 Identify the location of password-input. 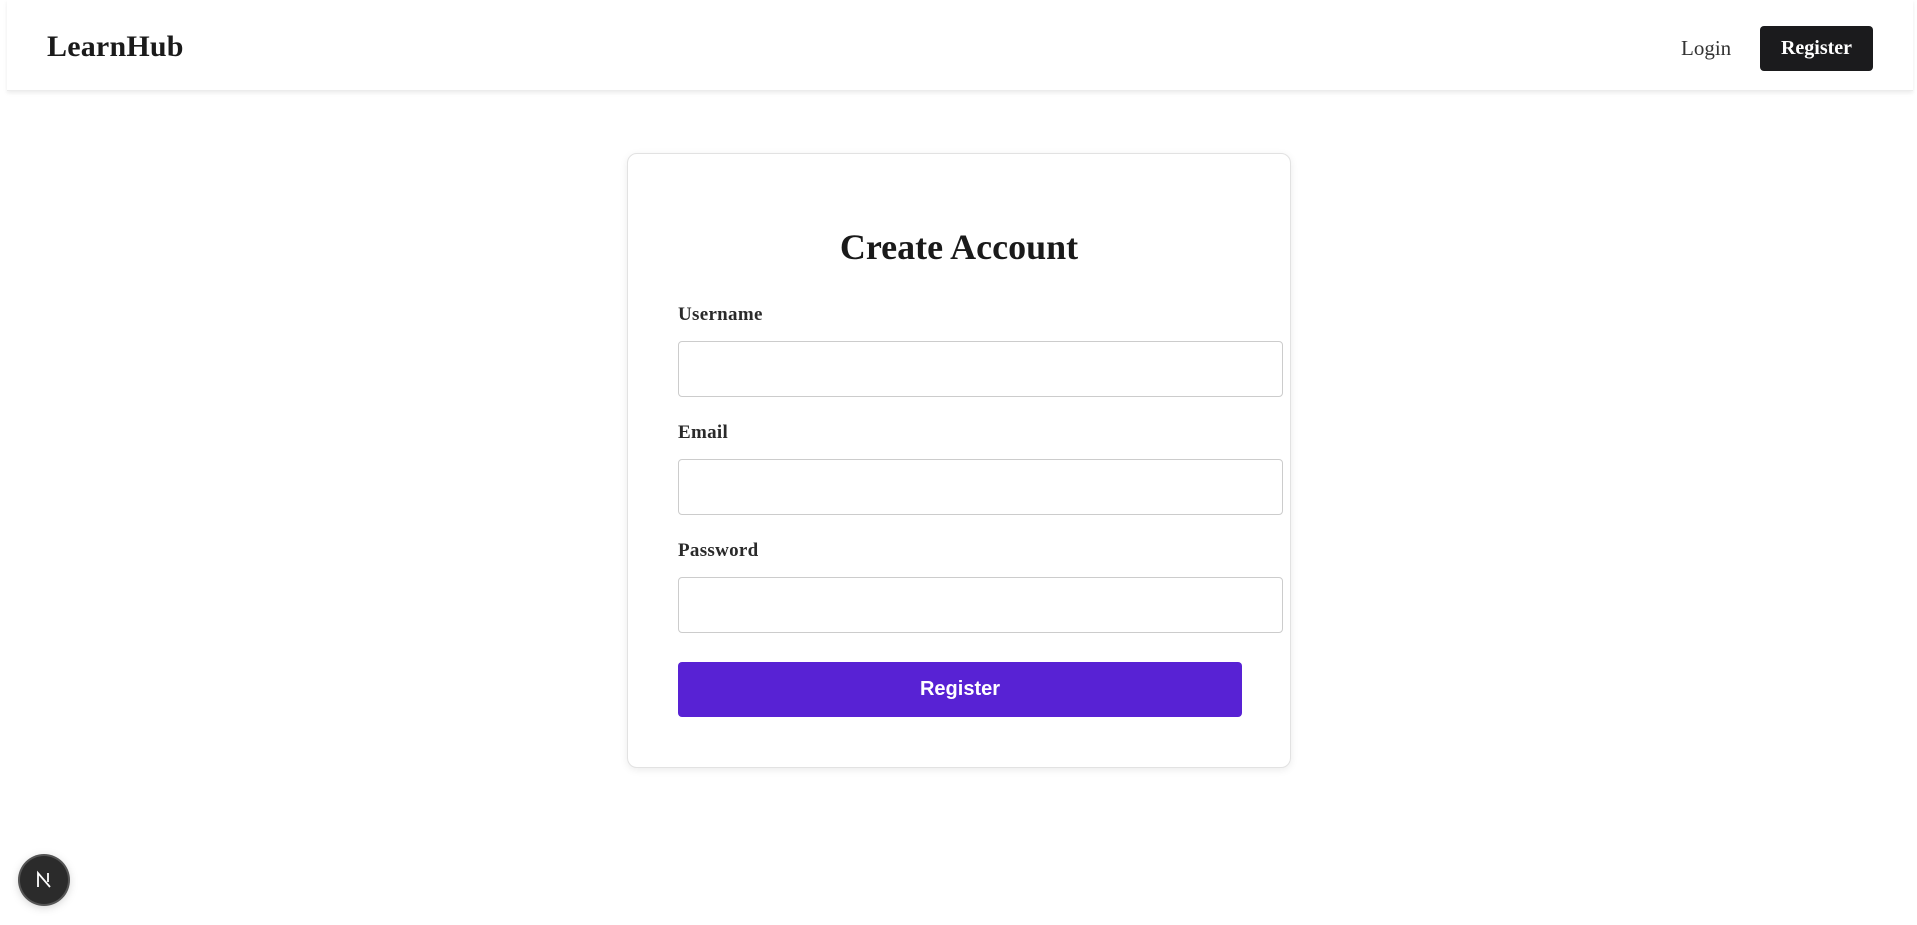
(980, 605).